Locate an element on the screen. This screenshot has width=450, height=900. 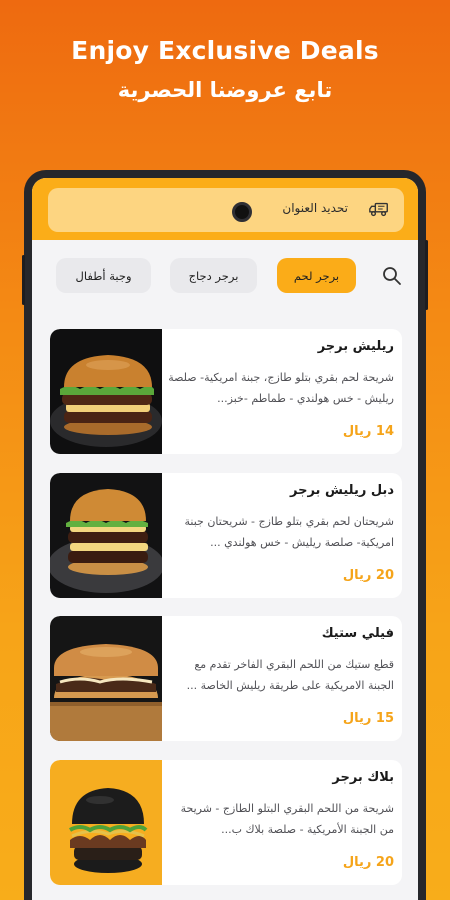
product-name: فيلي ستيك is located at coordinates (357, 633).